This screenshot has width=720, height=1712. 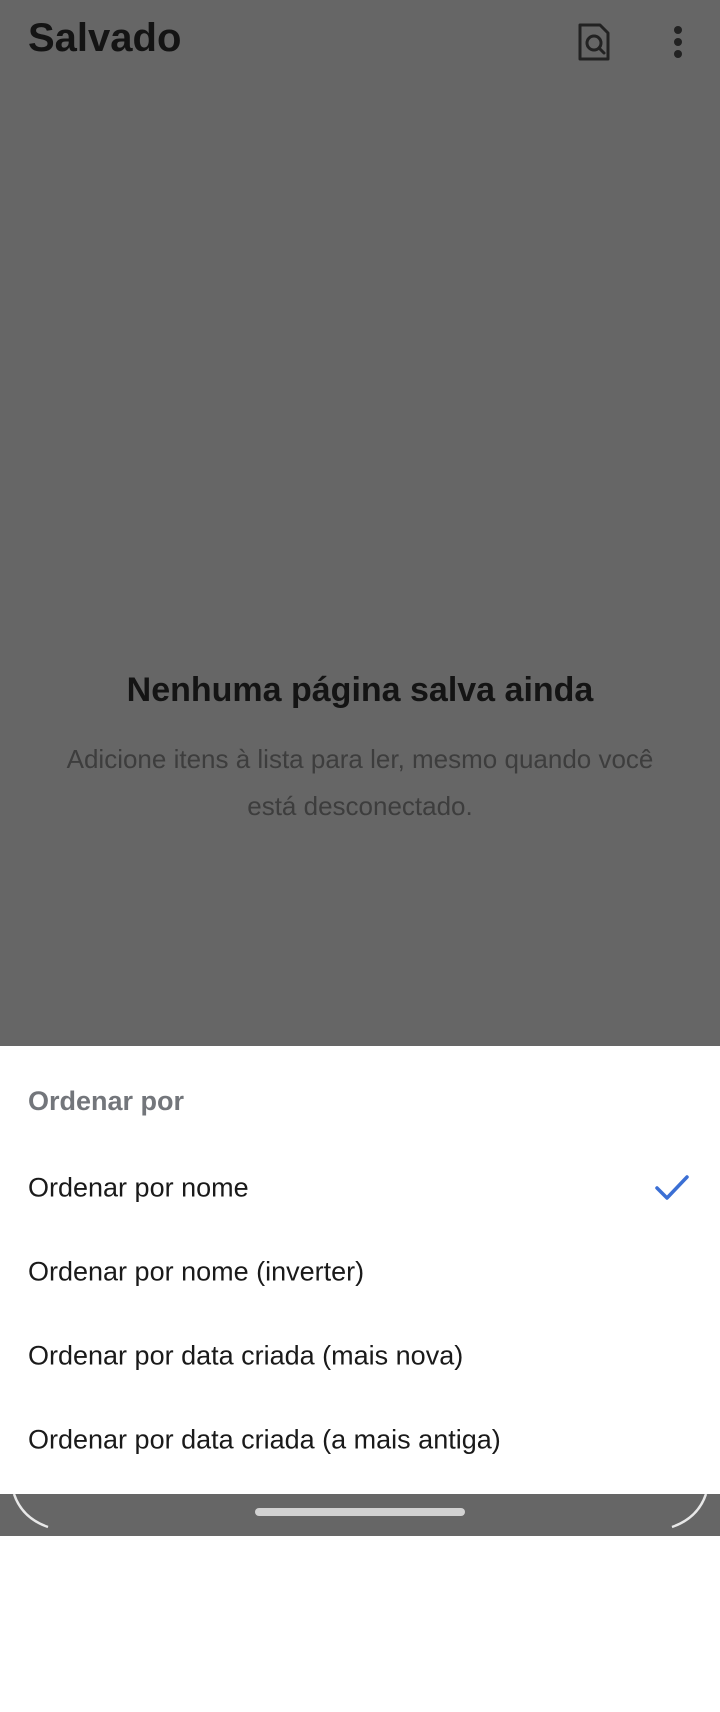 I want to click on sort-option-name: Ordenar por nome, so click(x=360, y=1188).